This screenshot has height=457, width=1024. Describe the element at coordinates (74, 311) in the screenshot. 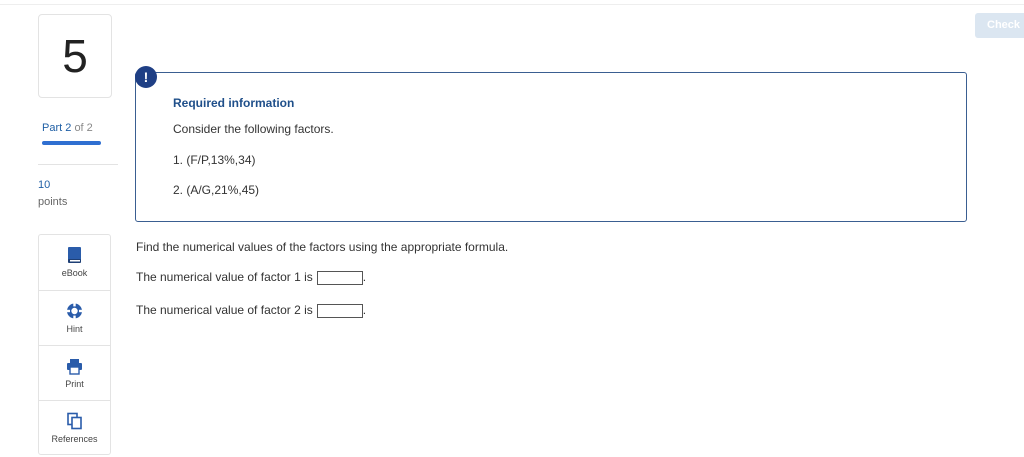

I see `lifebuoy-icon` at that location.